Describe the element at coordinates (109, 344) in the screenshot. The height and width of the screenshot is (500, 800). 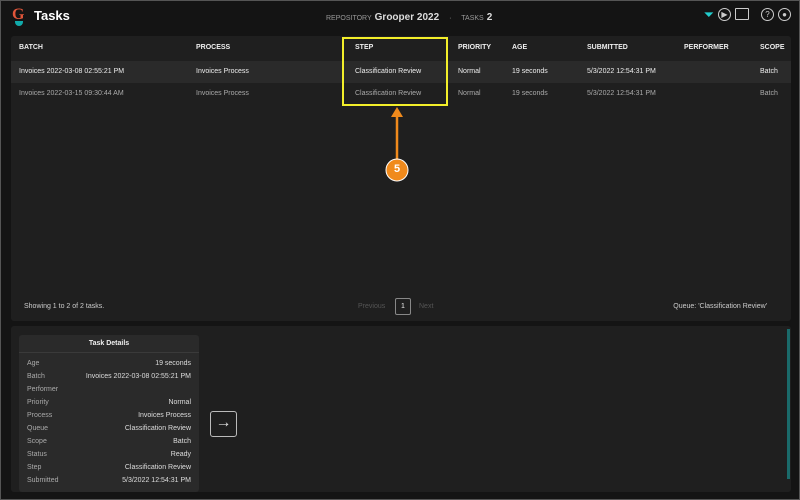
I see `task-details-title: Task Details` at that location.